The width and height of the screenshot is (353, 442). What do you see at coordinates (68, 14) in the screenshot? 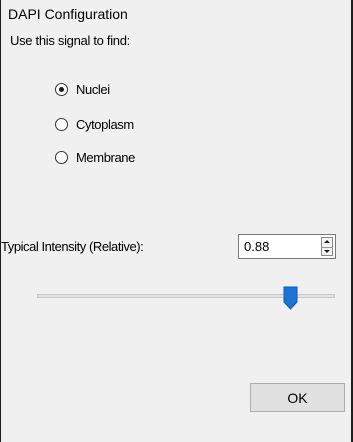
I see `dialog-title: DAPI Configuration` at bounding box center [68, 14].